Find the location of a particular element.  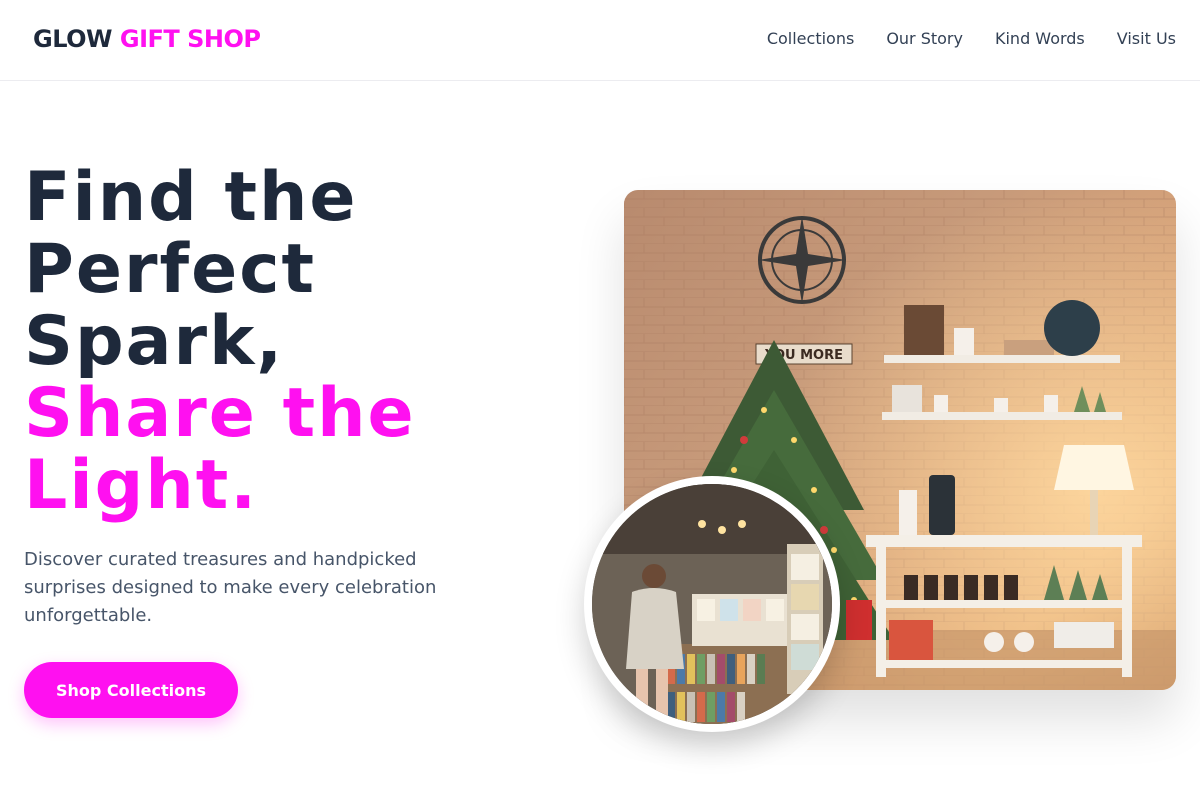

brand-name-part1: GLOW is located at coordinates (73, 39).